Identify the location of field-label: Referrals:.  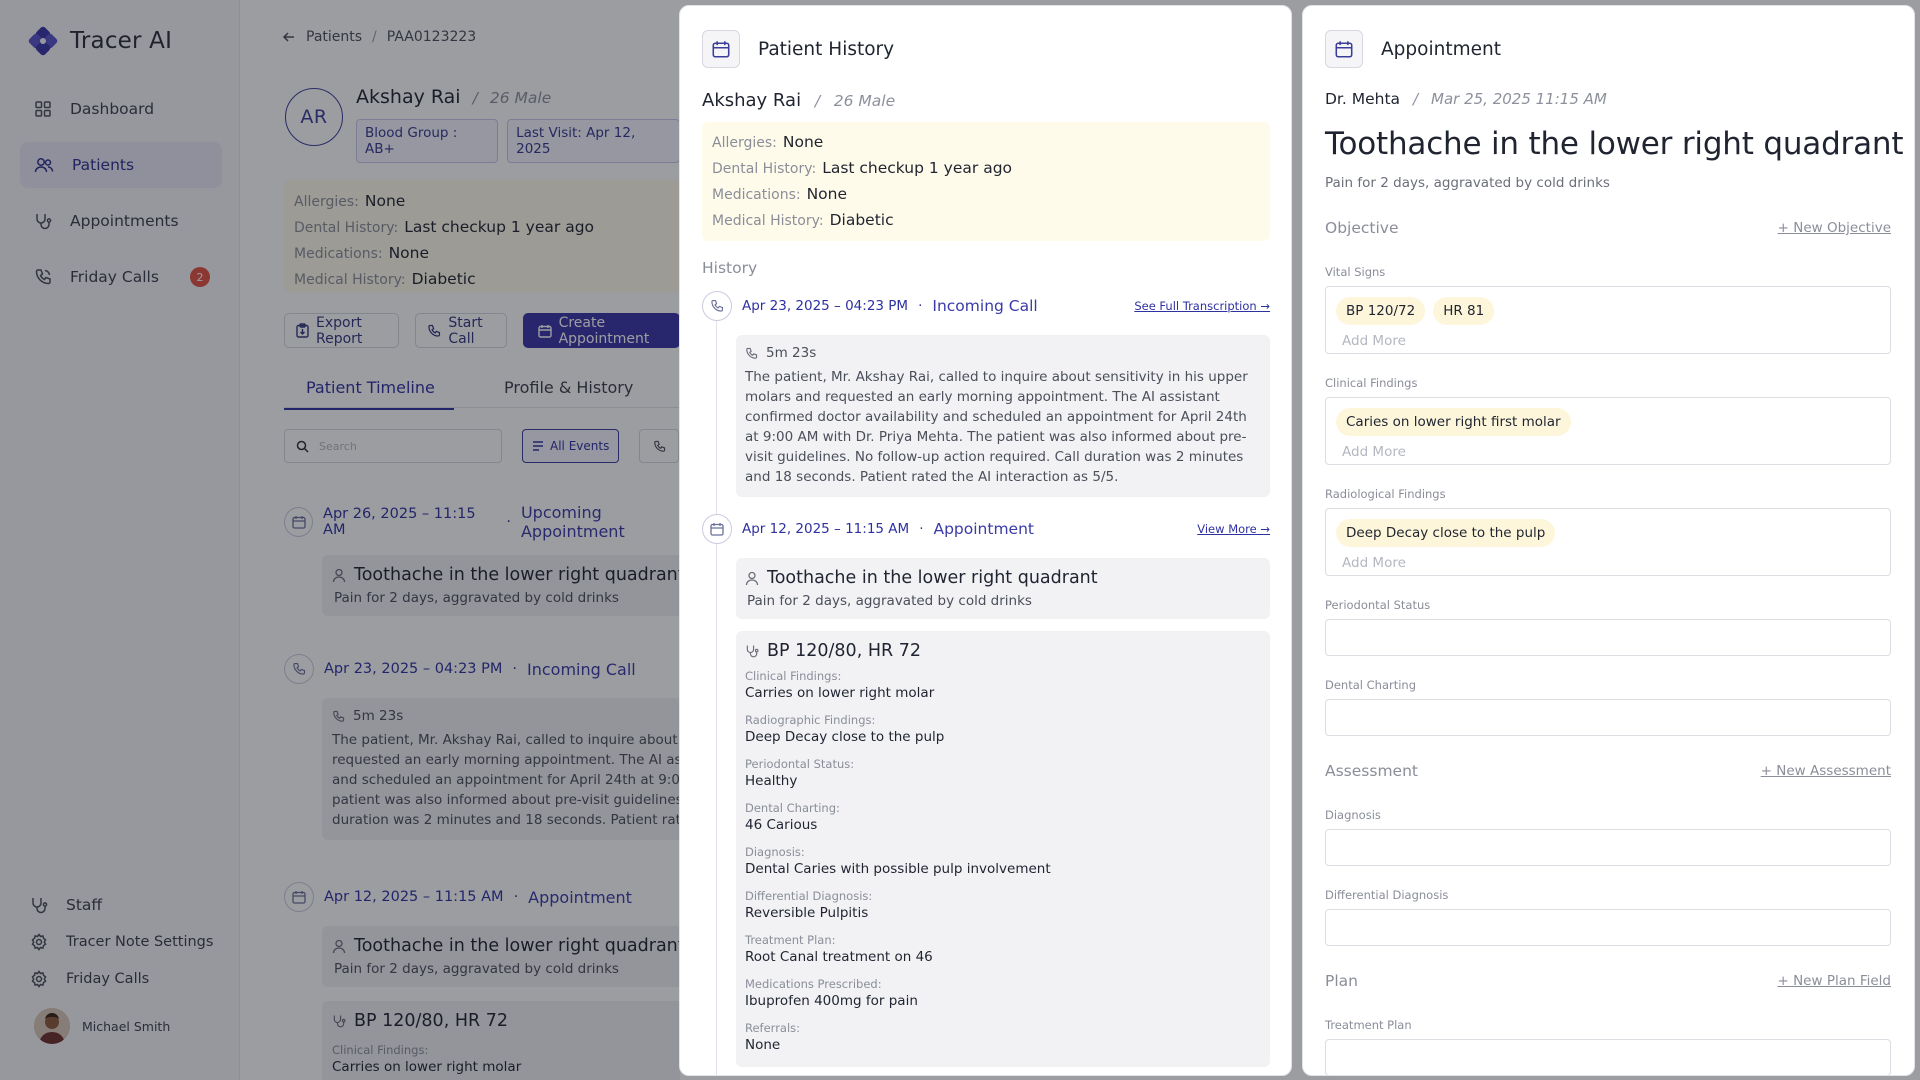
(773, 1028).